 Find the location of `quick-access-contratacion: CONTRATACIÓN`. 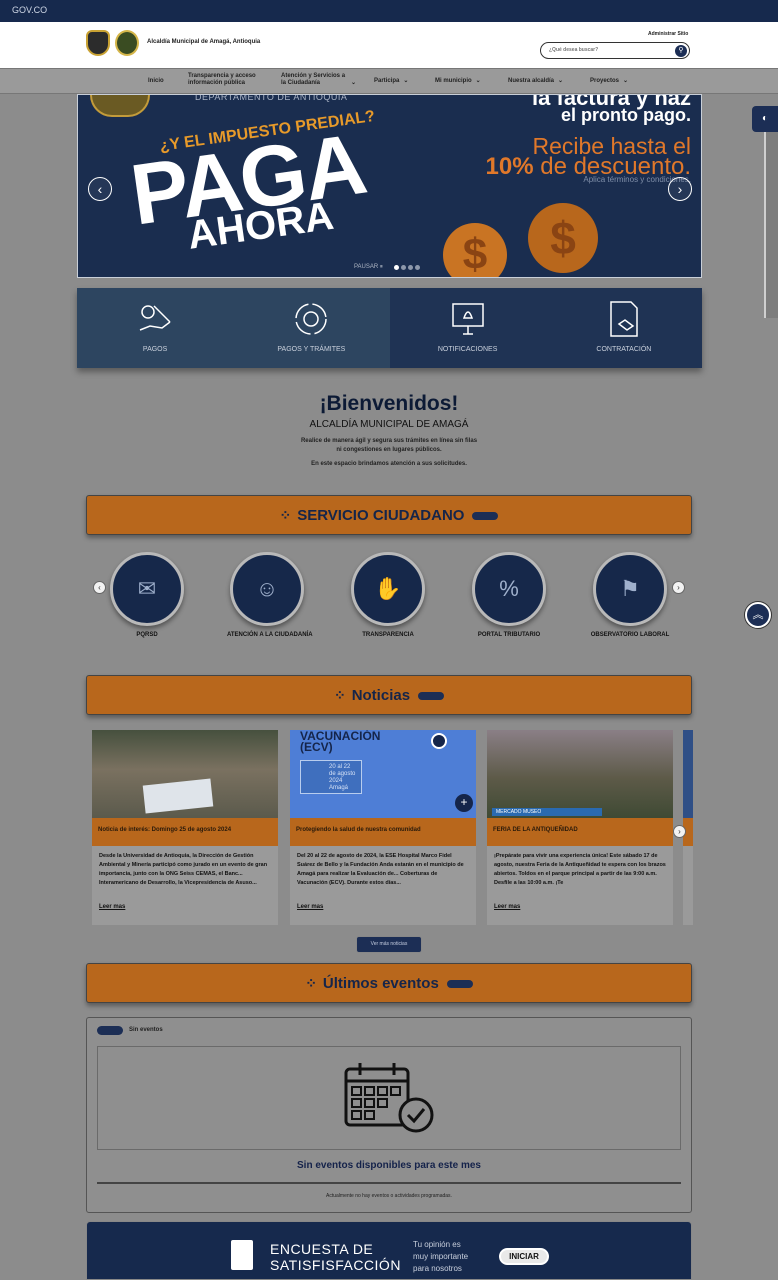

quick-access-contratacion: CONTRATACIÓN is located at coordinates (623, 328).